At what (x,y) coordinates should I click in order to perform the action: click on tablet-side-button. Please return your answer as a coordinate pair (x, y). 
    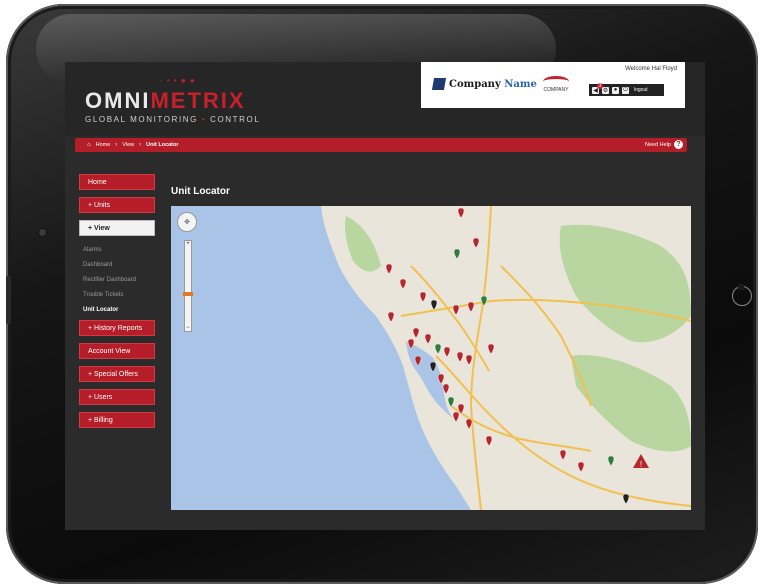
    Looking at the image, I should click on (8, 300).